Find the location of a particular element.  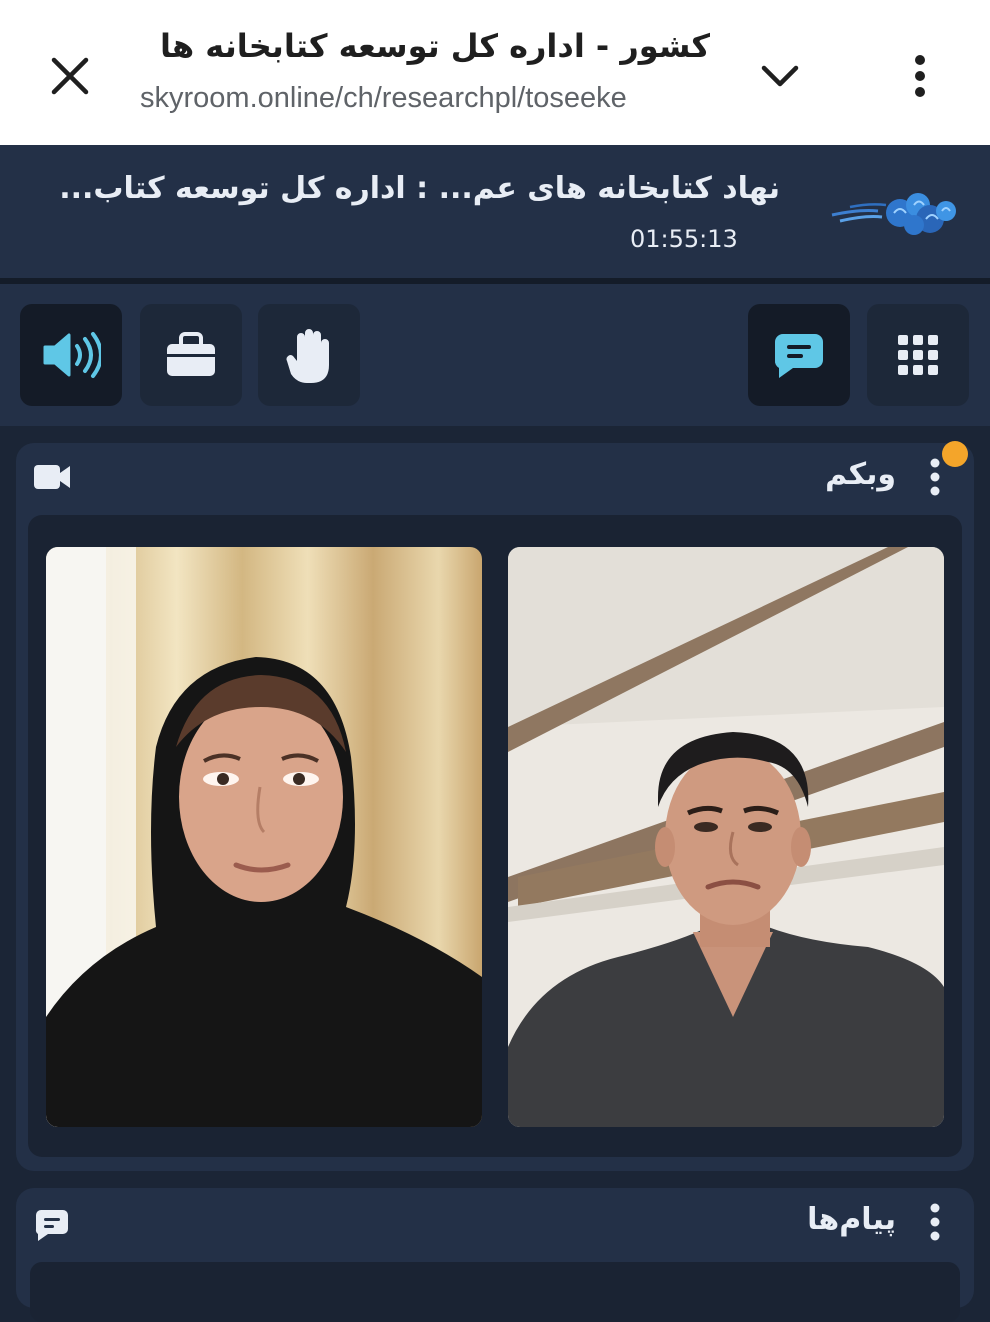

expand-button is located at coordinates (780, 76).